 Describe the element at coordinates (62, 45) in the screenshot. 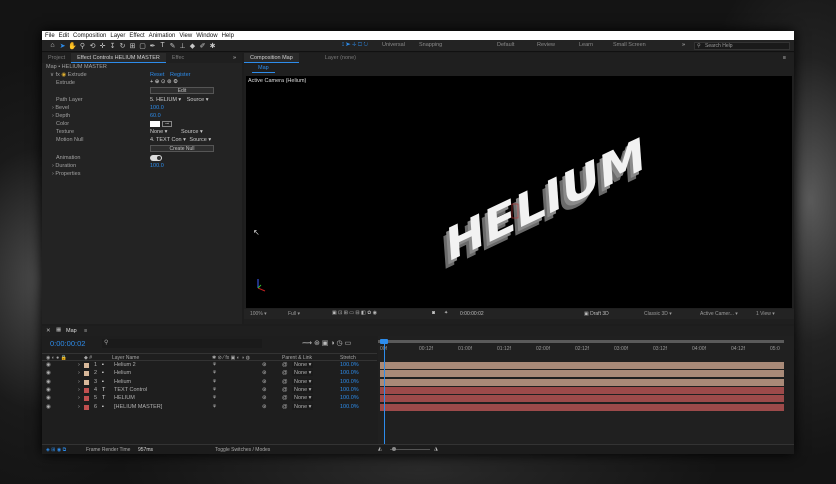

I see `selection-tool-icon: ➤` at that location.